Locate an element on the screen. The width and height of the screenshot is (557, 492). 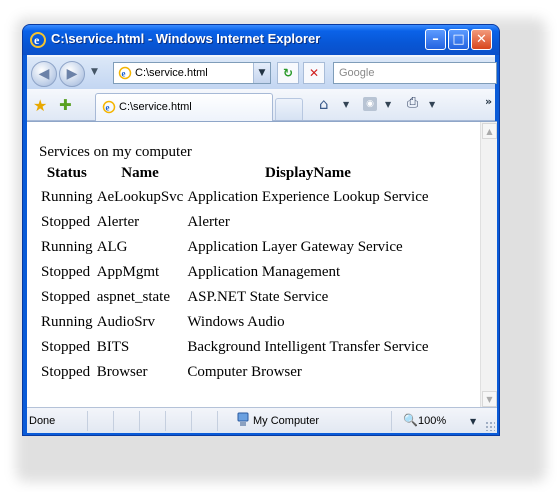
column-header-status: Status is located at coordinates (66, 172).